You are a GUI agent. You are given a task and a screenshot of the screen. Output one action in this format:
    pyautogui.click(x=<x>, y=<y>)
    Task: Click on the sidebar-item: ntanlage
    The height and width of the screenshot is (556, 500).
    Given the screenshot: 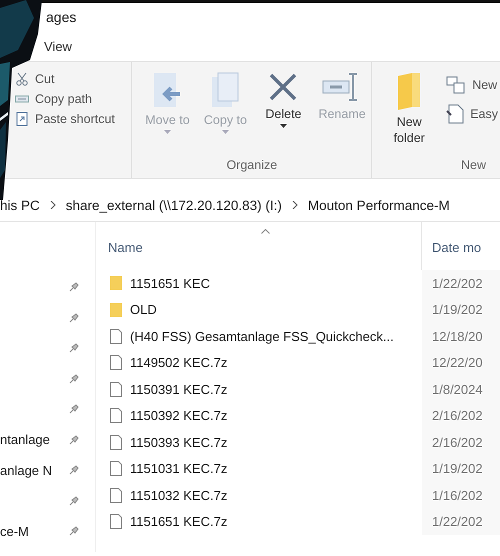 What is the action you would take?
    pyautogui.click(x=25, y=440)
    